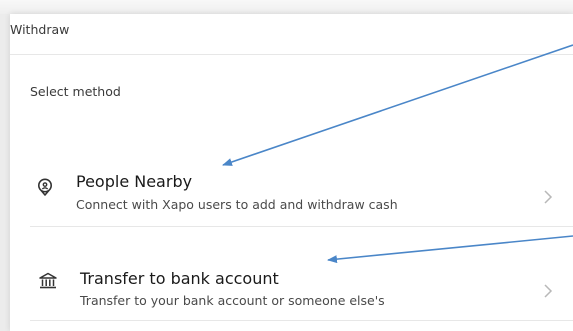 This screenshot has width=573, height=331. I want to click on page-title: Withdraw, so click(40, 29).